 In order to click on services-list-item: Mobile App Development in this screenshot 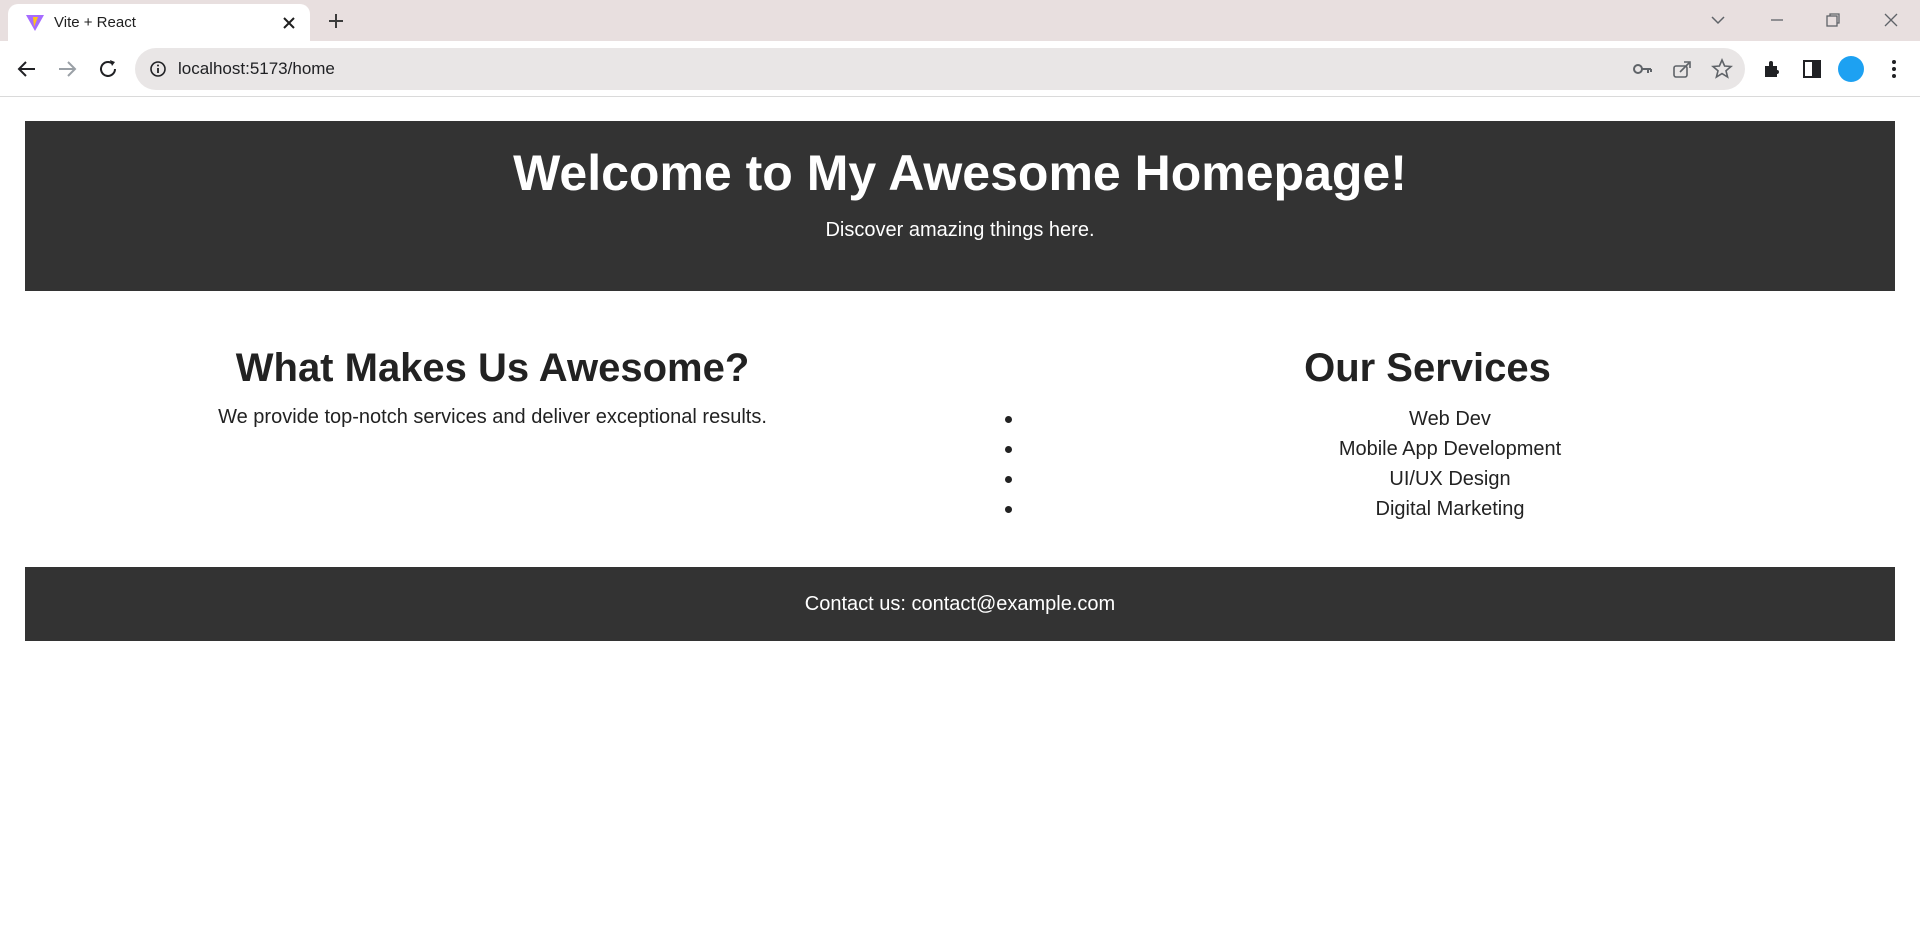, I will do `click(1427, 449)`.